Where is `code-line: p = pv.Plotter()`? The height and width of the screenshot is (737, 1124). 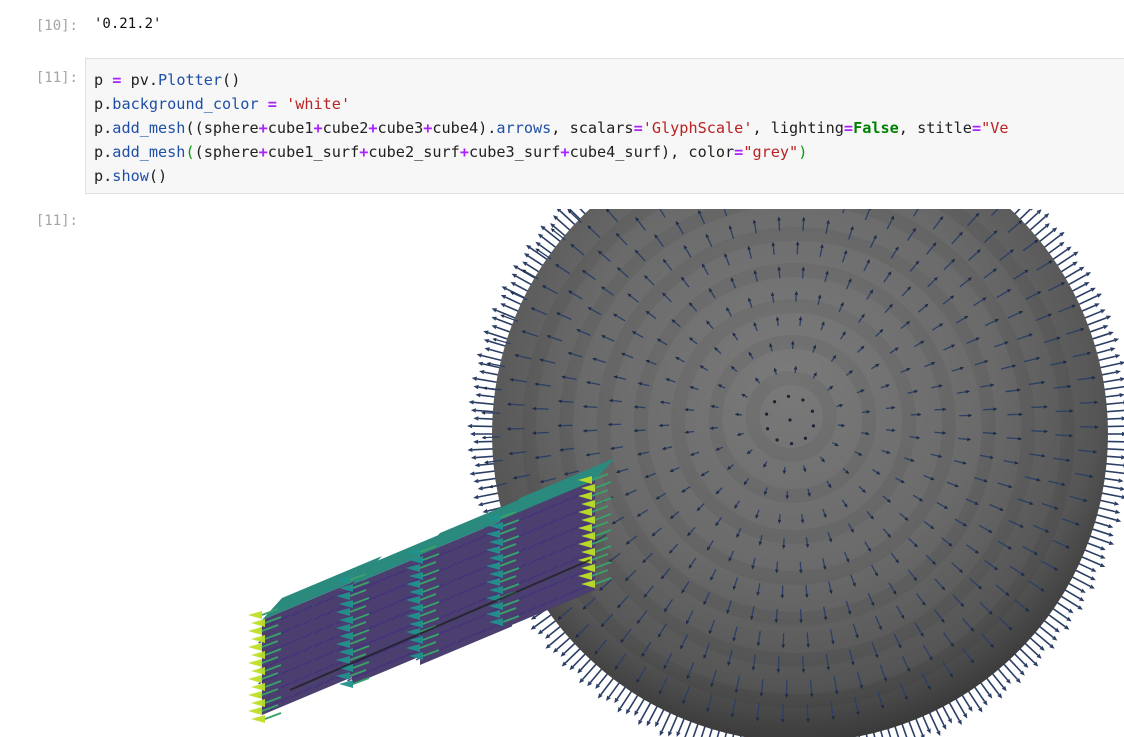 code-line: p = pv.Plotter() is located at coordinates (167, 80).